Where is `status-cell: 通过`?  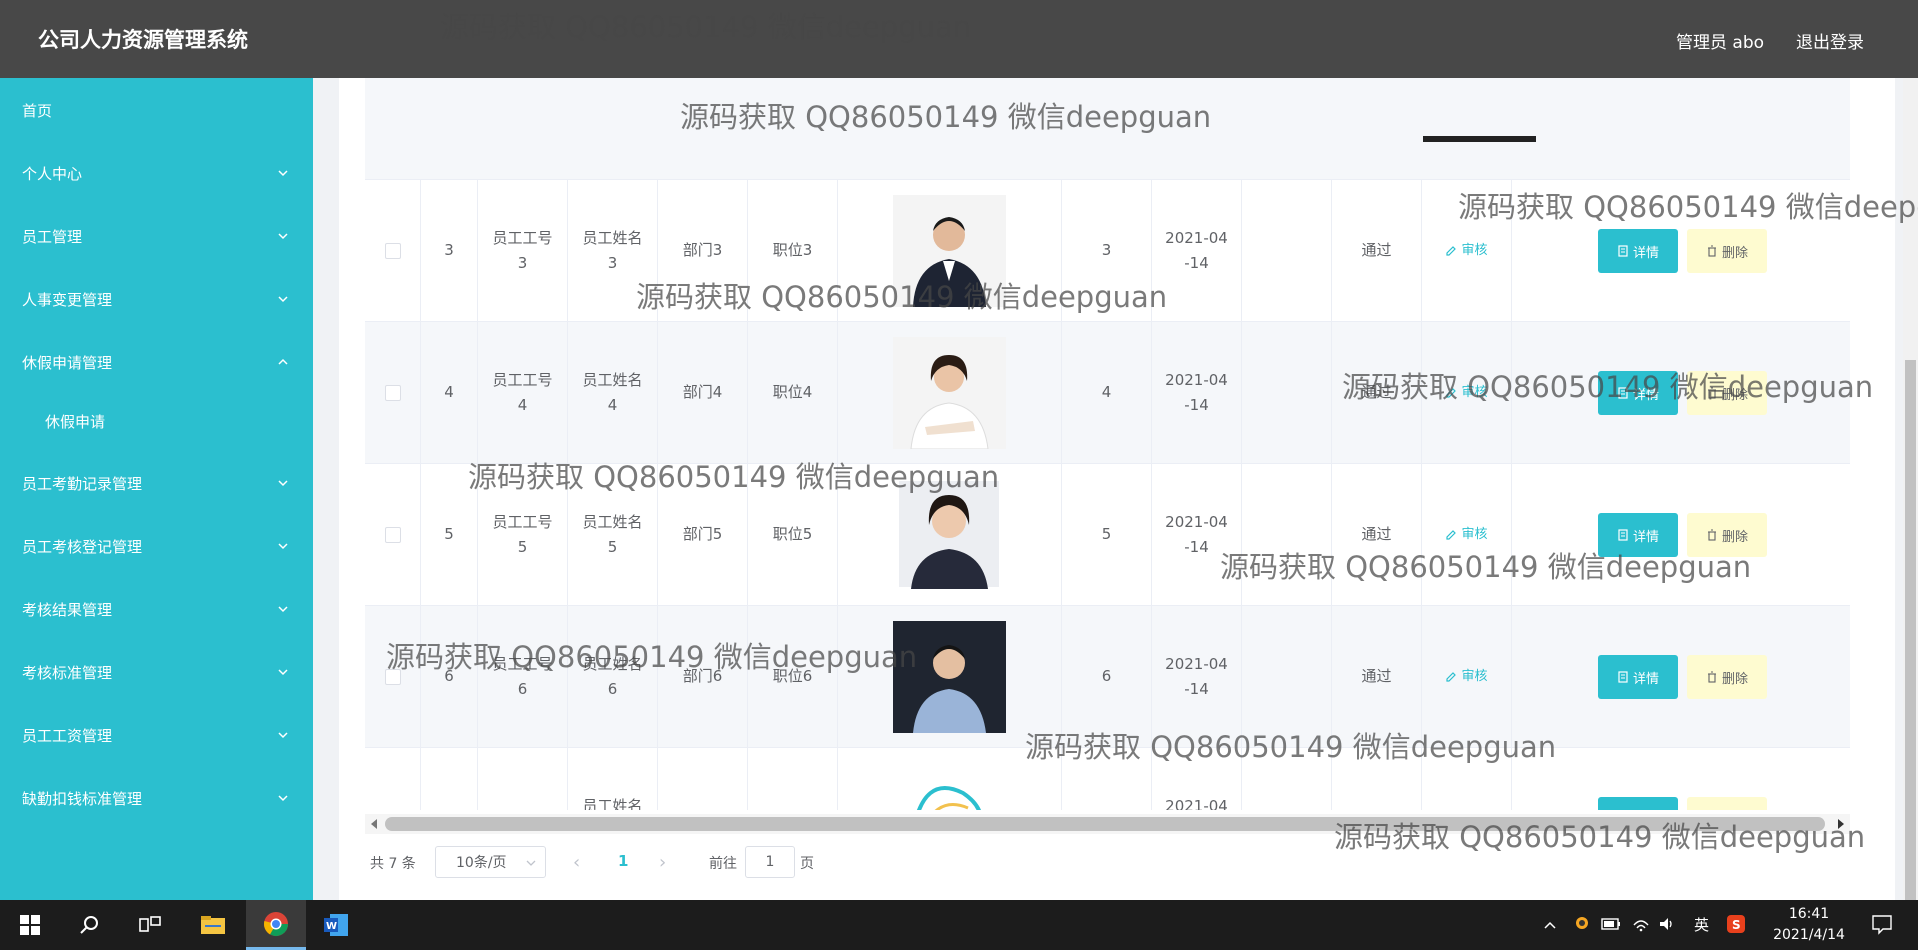
status-cell: 通过 is located at coordinates (1377, 250).